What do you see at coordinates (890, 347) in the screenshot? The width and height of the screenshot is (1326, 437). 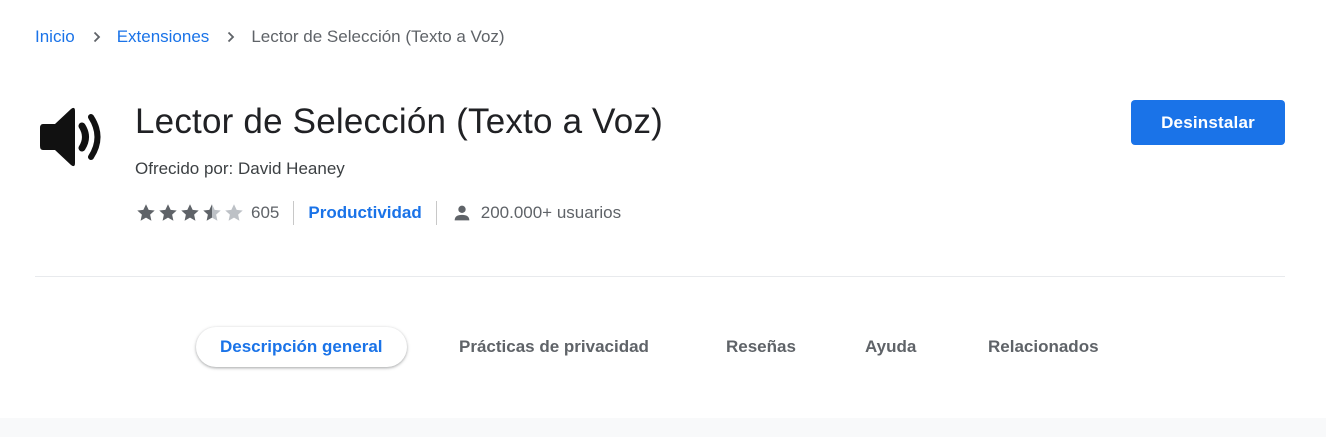 I see `tab-help: Ayuda` at bounding box center [890, 347].